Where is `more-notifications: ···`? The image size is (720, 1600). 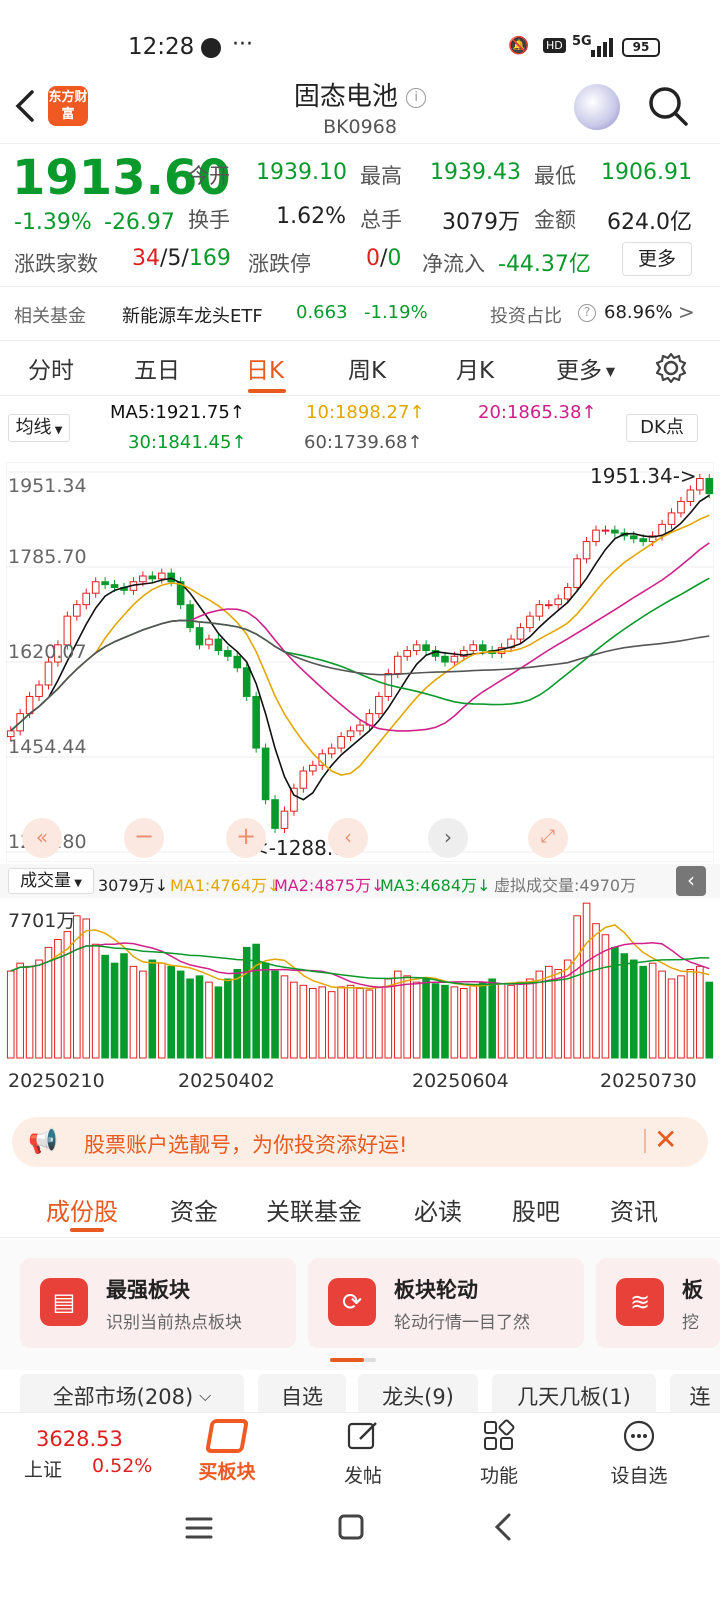
more-notifications: ··· is located at coordinates (242, 44).